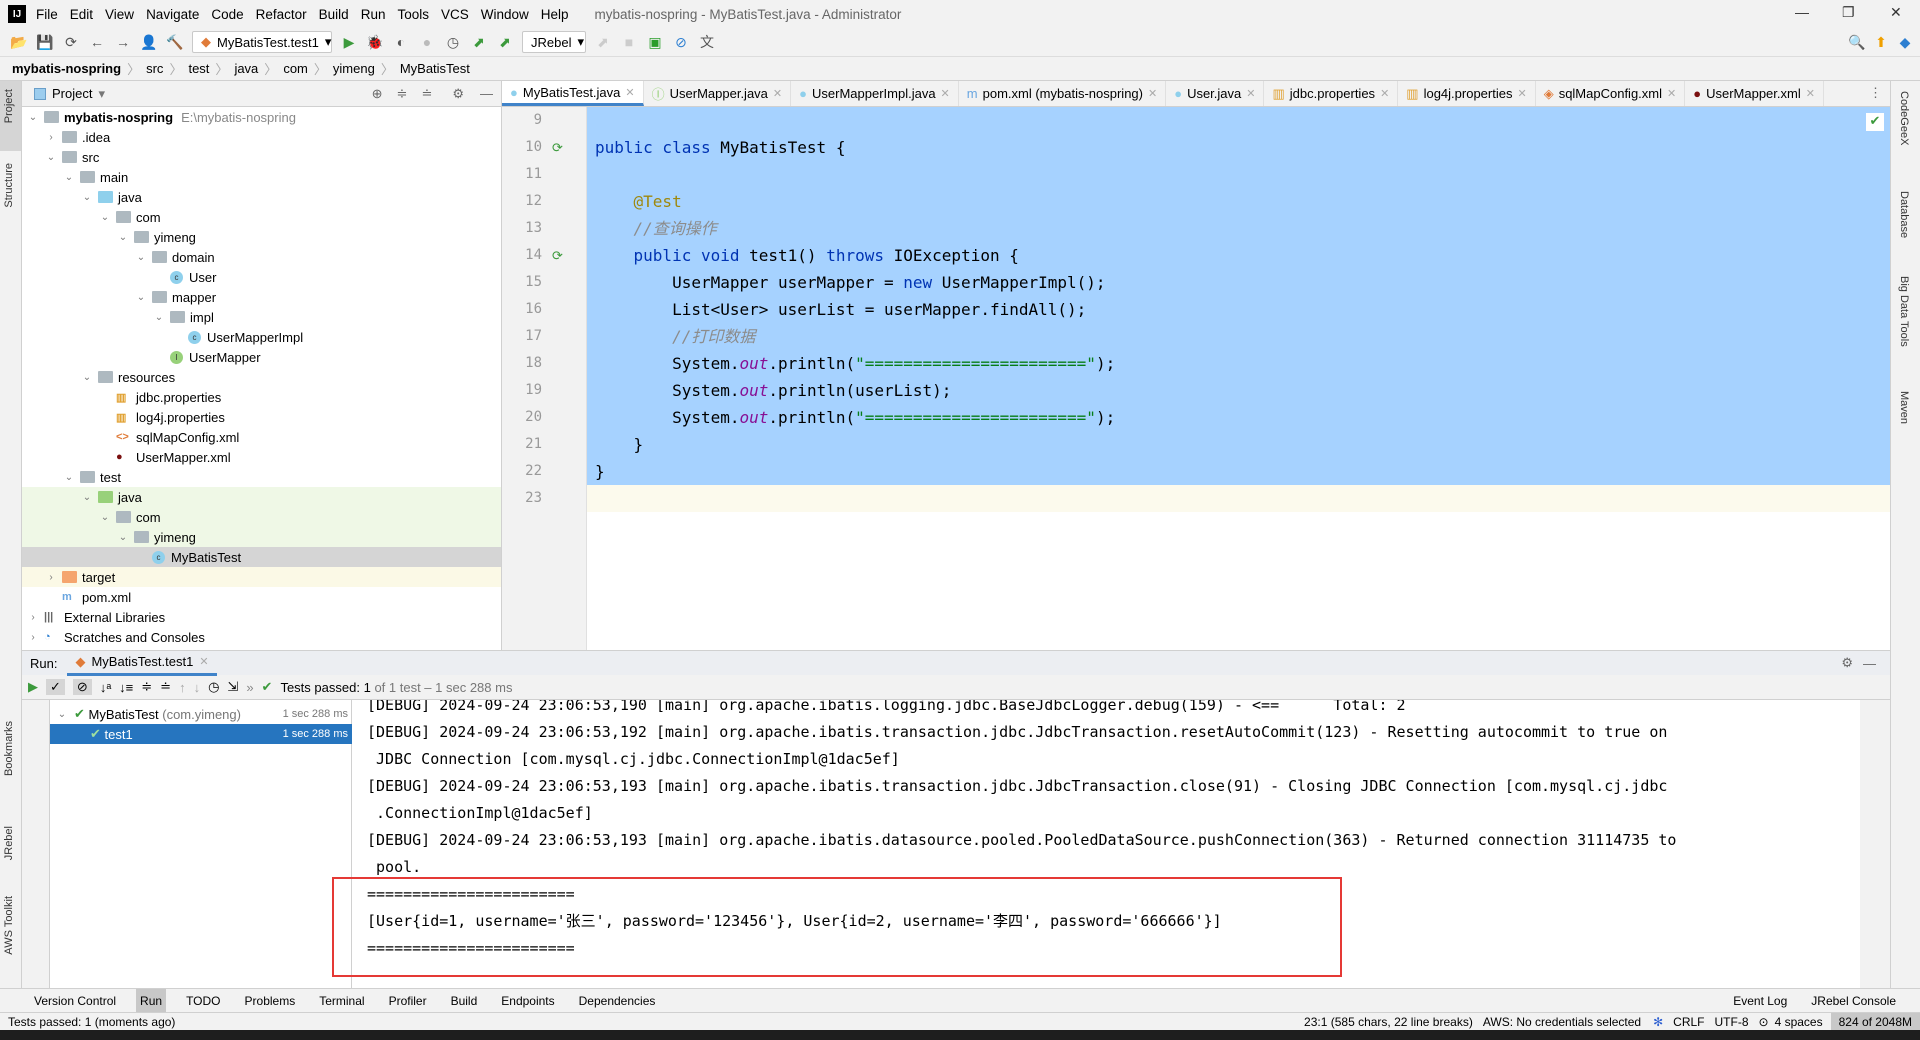 The height and width of the screenshot is (1040, 1920). Describe the element at coordinates (105, 687) in the screenshot. I see `sort-alpha-icon: ↓ᵃ` at that location.